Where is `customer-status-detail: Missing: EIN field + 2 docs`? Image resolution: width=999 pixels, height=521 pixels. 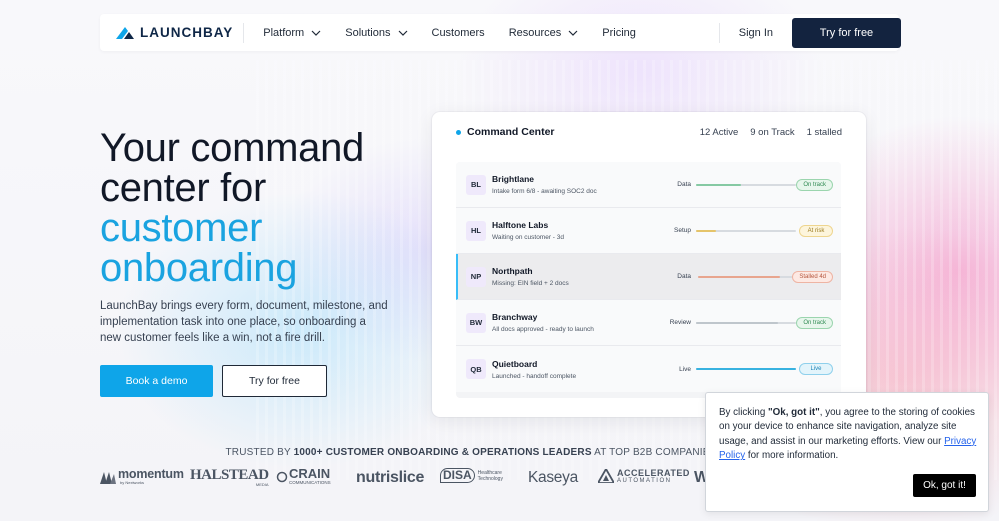 customer-status-detail: Missing: EIN field + 2 docs is located at coordinates (530, 283).